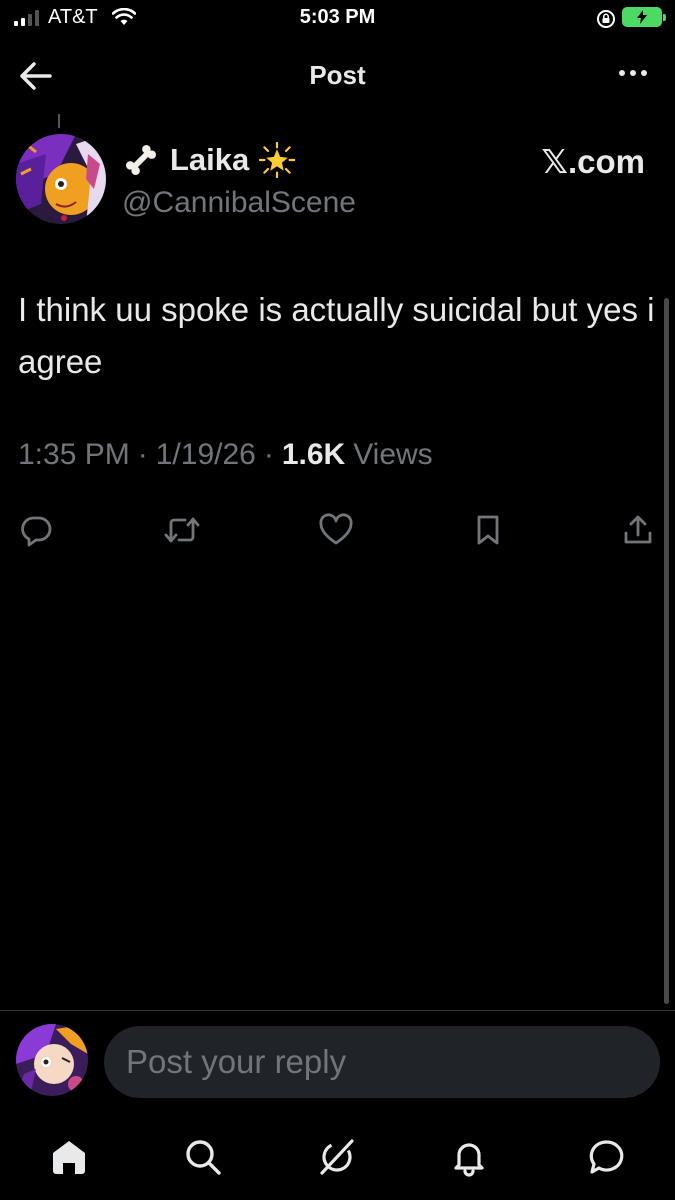 This screenshot has height=1200, width=675. I want to click on tab-search, so click(203, 1157).